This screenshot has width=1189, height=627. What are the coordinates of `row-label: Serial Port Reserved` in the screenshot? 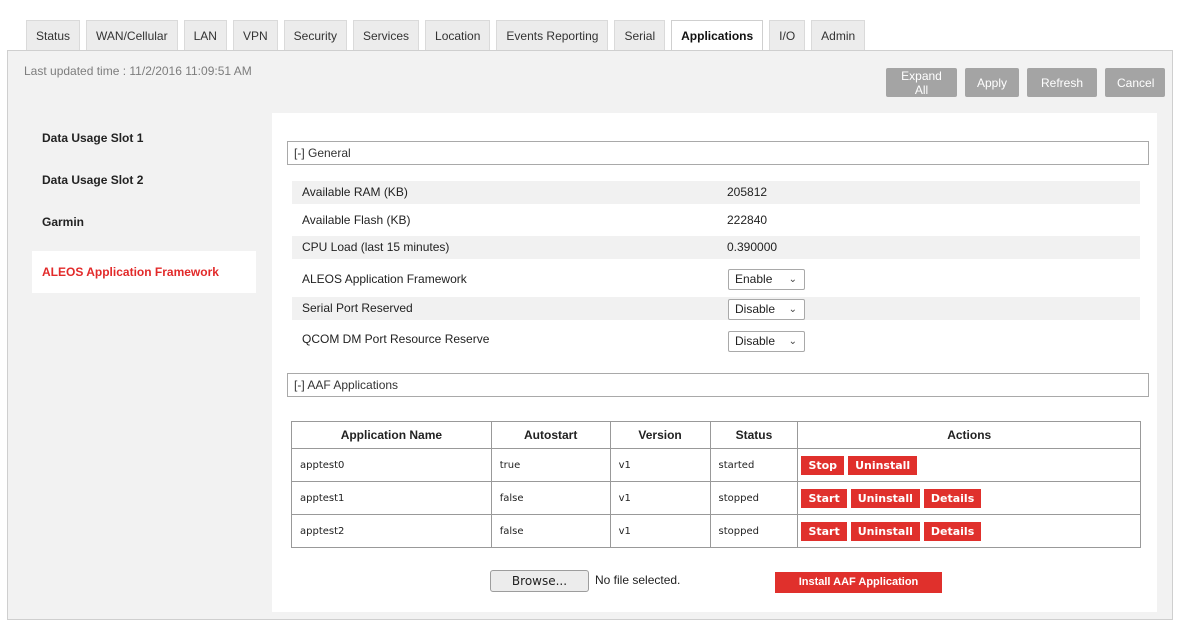 It's located at (357, 308).